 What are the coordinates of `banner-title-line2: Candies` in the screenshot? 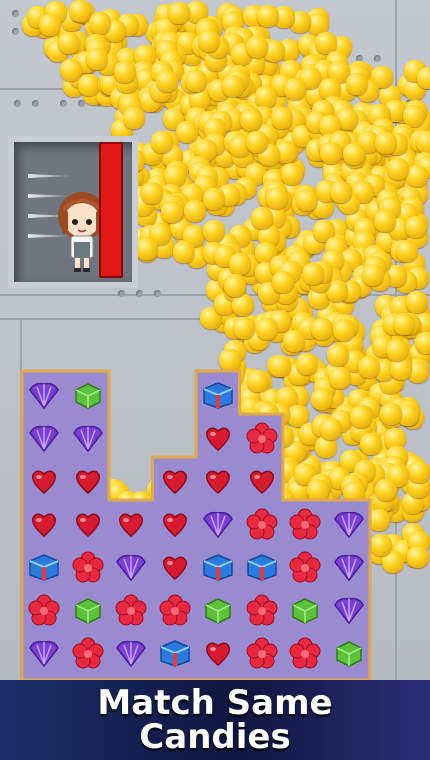 It's located at (215, 737).